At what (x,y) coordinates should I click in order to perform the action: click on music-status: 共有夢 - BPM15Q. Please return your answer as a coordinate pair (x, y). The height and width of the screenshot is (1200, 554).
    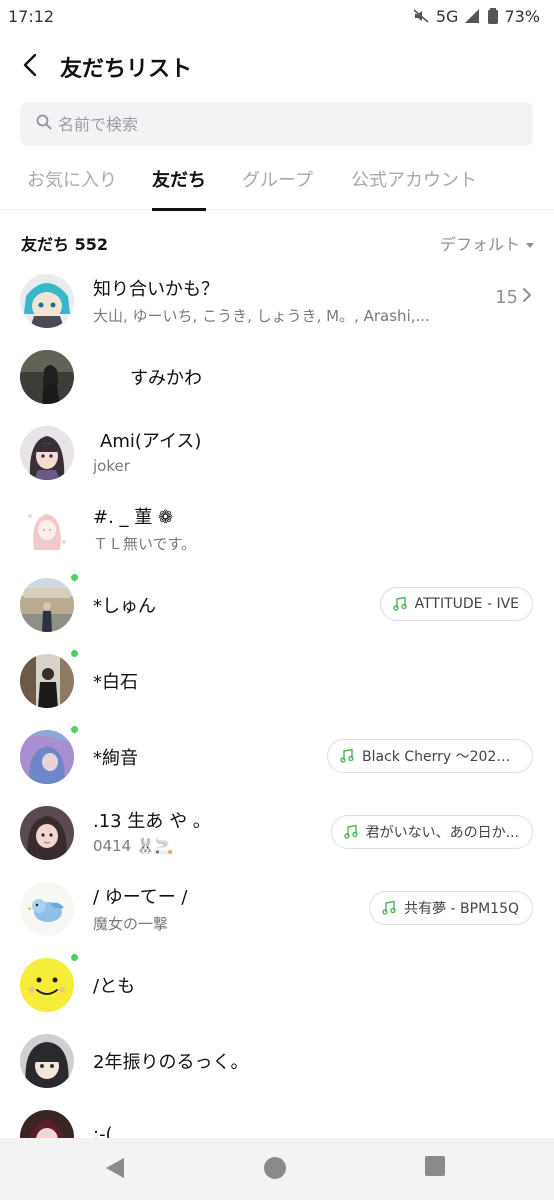
    Looking at the image, I should click on (451, 908).